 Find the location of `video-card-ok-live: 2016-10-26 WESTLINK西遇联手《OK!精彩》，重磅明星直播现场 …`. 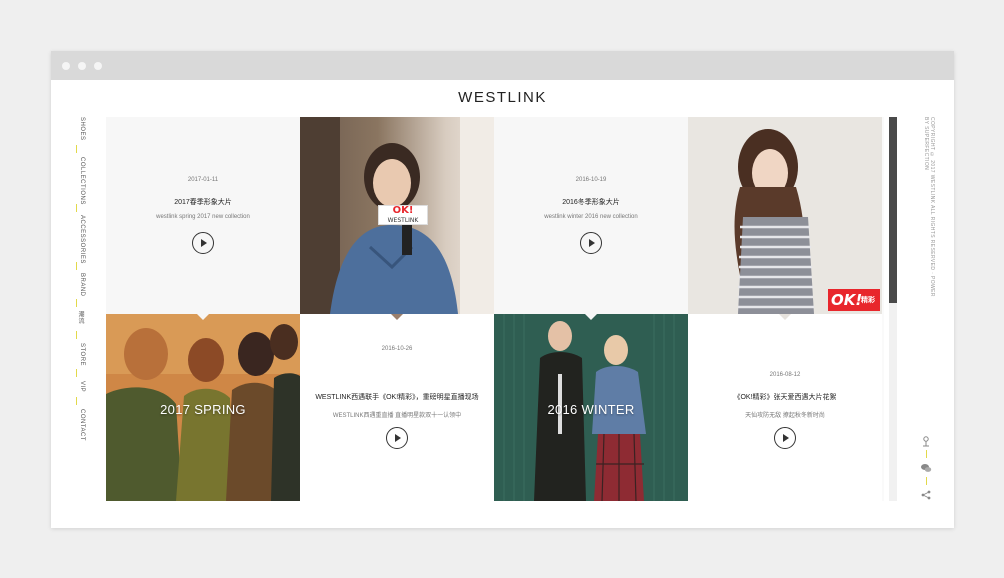

video-card-ok-live: 2016-10-26 WESTLINK西遇联手《OK!精彩》，重磅明星直播现场 … is located at coordinates (397, 407).